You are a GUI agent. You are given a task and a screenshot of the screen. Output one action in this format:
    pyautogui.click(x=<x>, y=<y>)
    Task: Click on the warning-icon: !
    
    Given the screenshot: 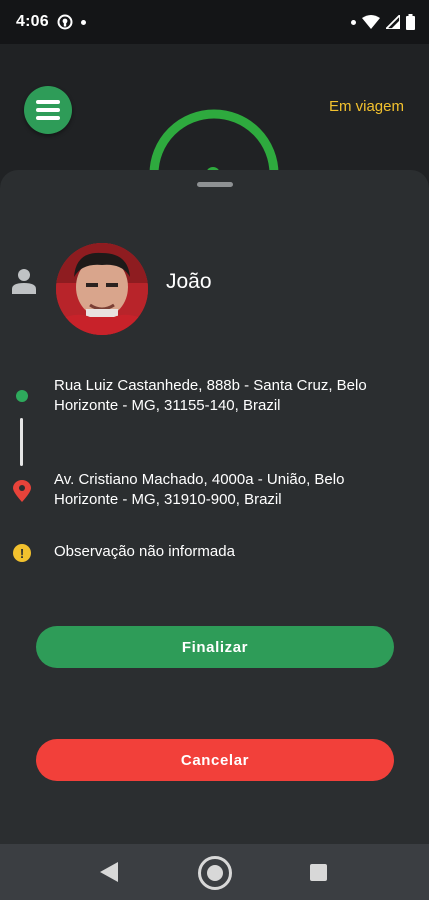 What is the action you would take?
    pyautogui.click(x=22, y=553)
    